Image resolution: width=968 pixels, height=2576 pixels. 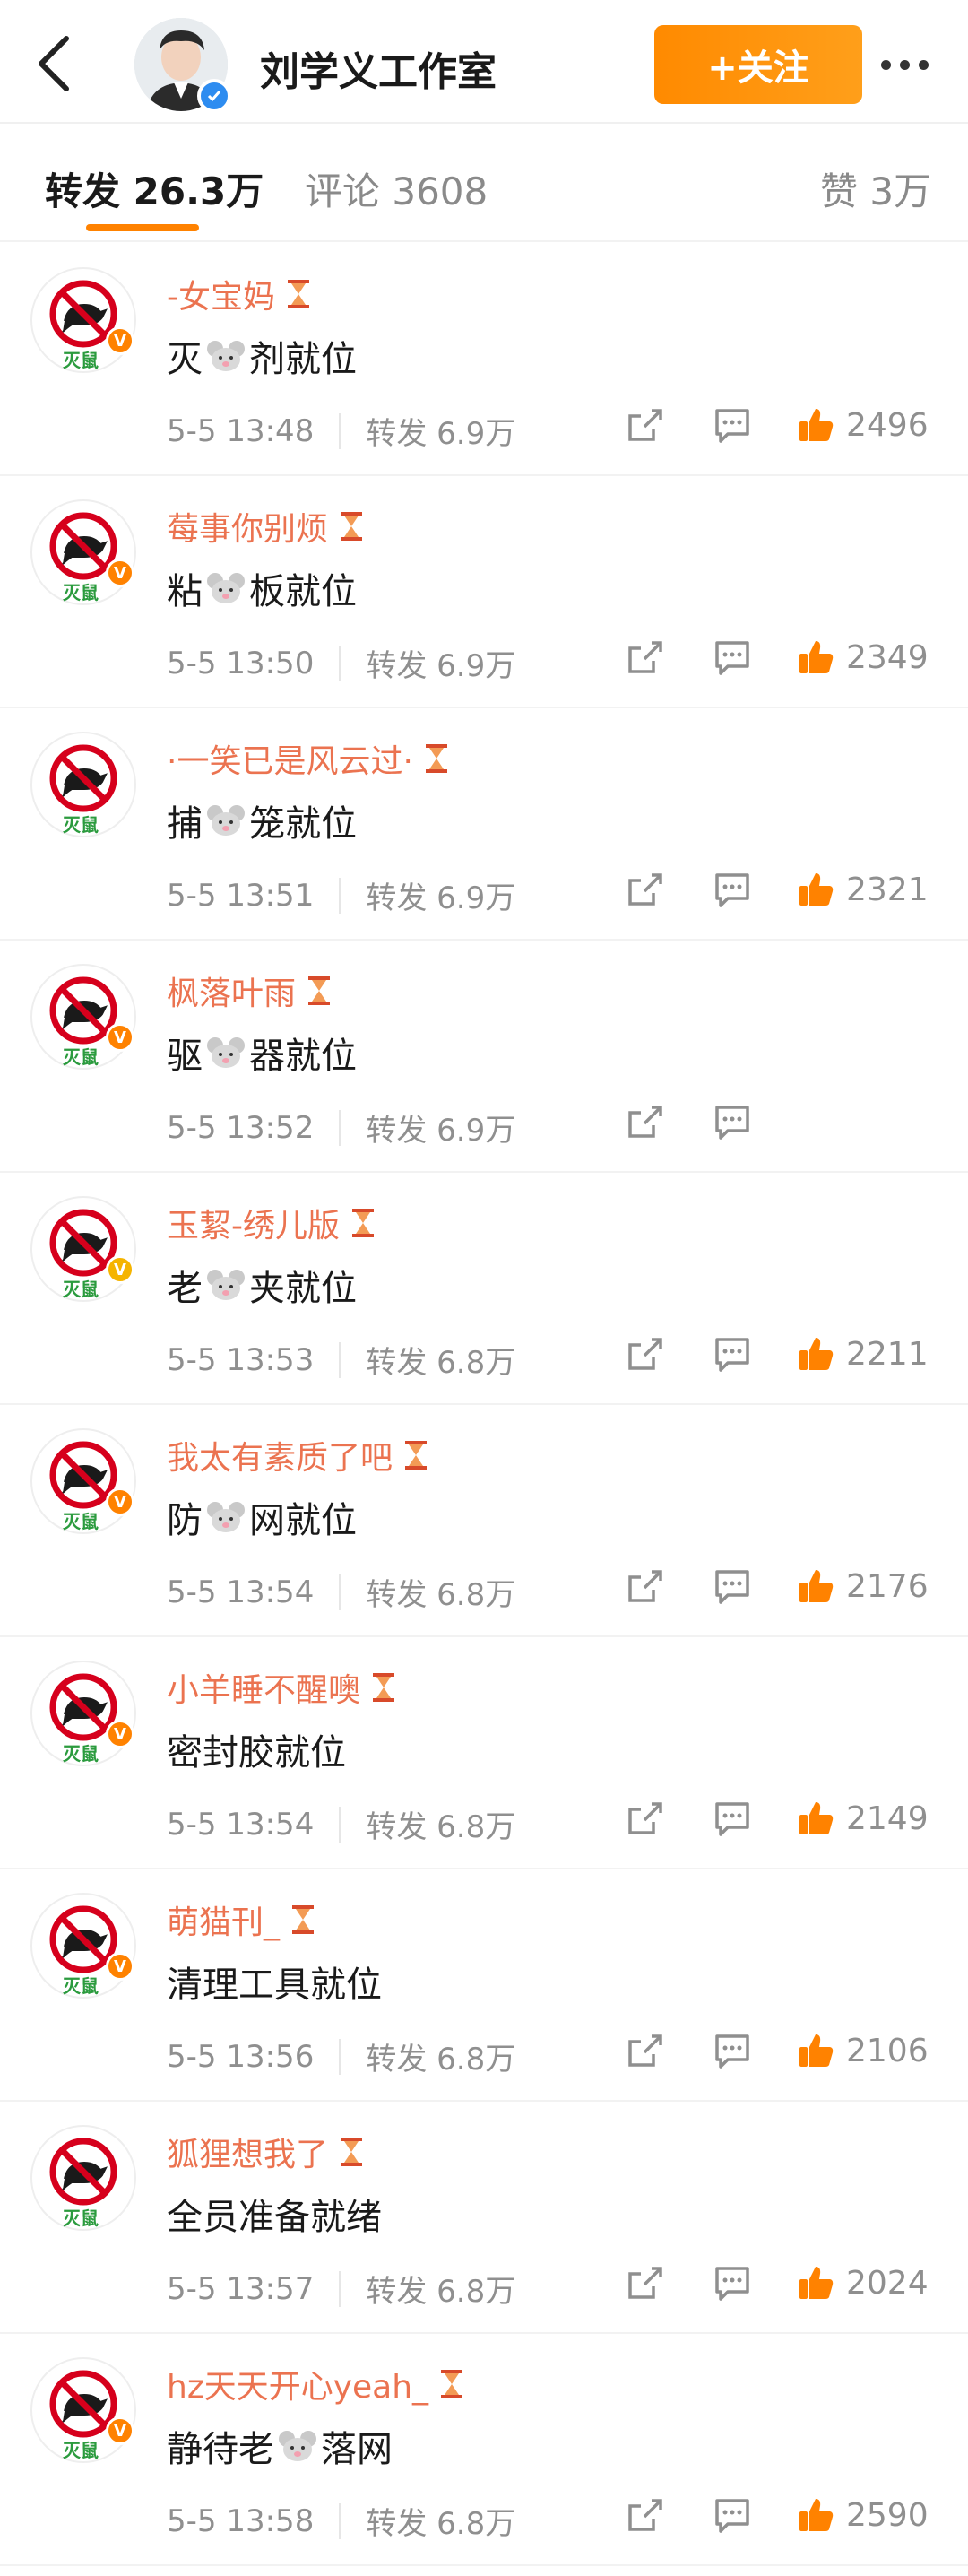 What do you see at coordinates (154, 188) in the screenshot?
I see `tab-reposts: 转发 26.3万` at bounding box center [154, 188].